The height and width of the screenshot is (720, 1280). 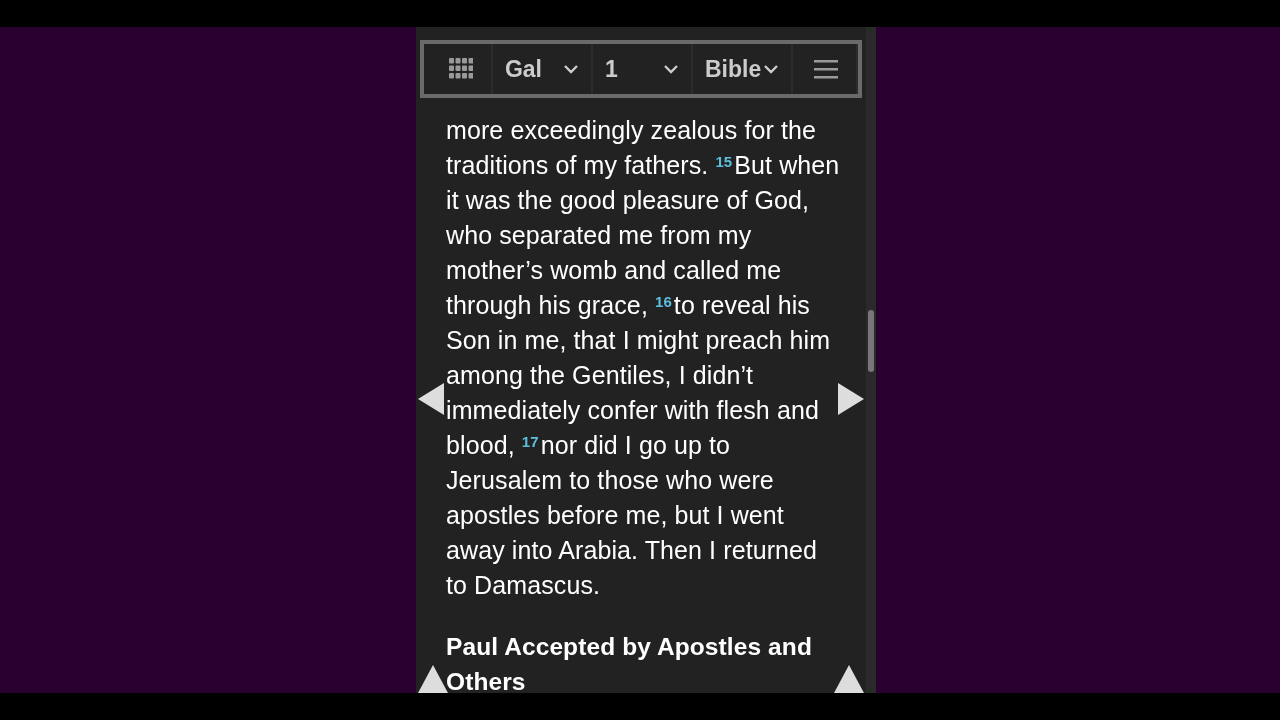 What do you see at coordinates (826, 69) in the screenshot?
I see `menu-icon` at bounding box center [826, 69].